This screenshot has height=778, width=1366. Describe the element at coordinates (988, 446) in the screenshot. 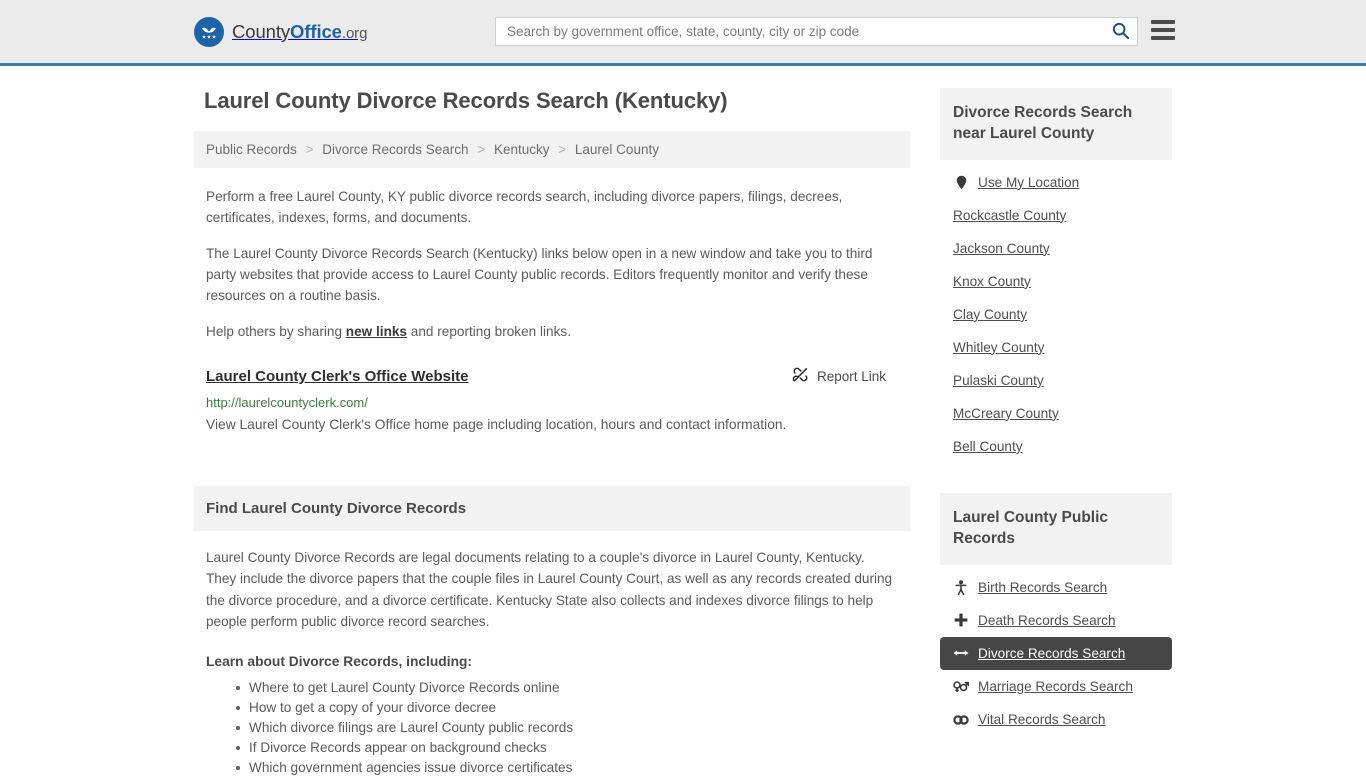

I see `sidebar-item-label: Bell County` at that location.